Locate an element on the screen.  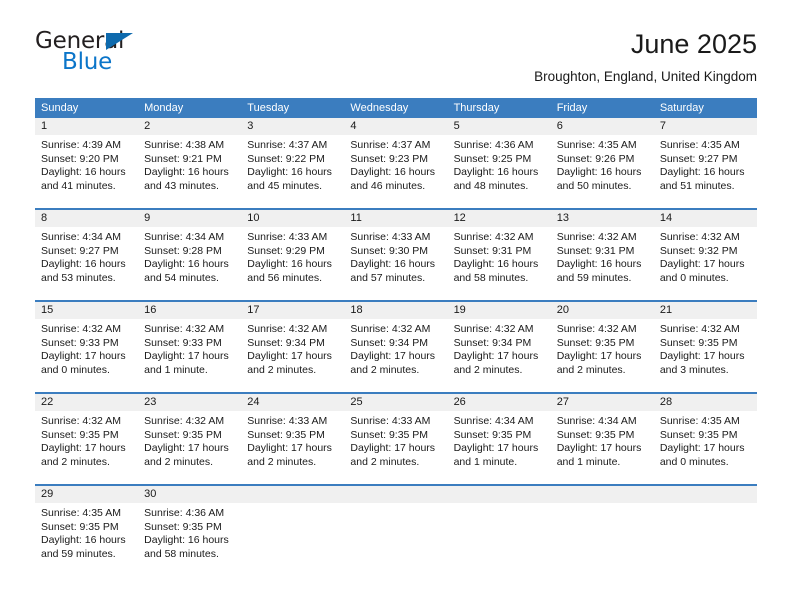
sunset-text: Sunset: 9:25 PM is located at coordinates (492, 158).